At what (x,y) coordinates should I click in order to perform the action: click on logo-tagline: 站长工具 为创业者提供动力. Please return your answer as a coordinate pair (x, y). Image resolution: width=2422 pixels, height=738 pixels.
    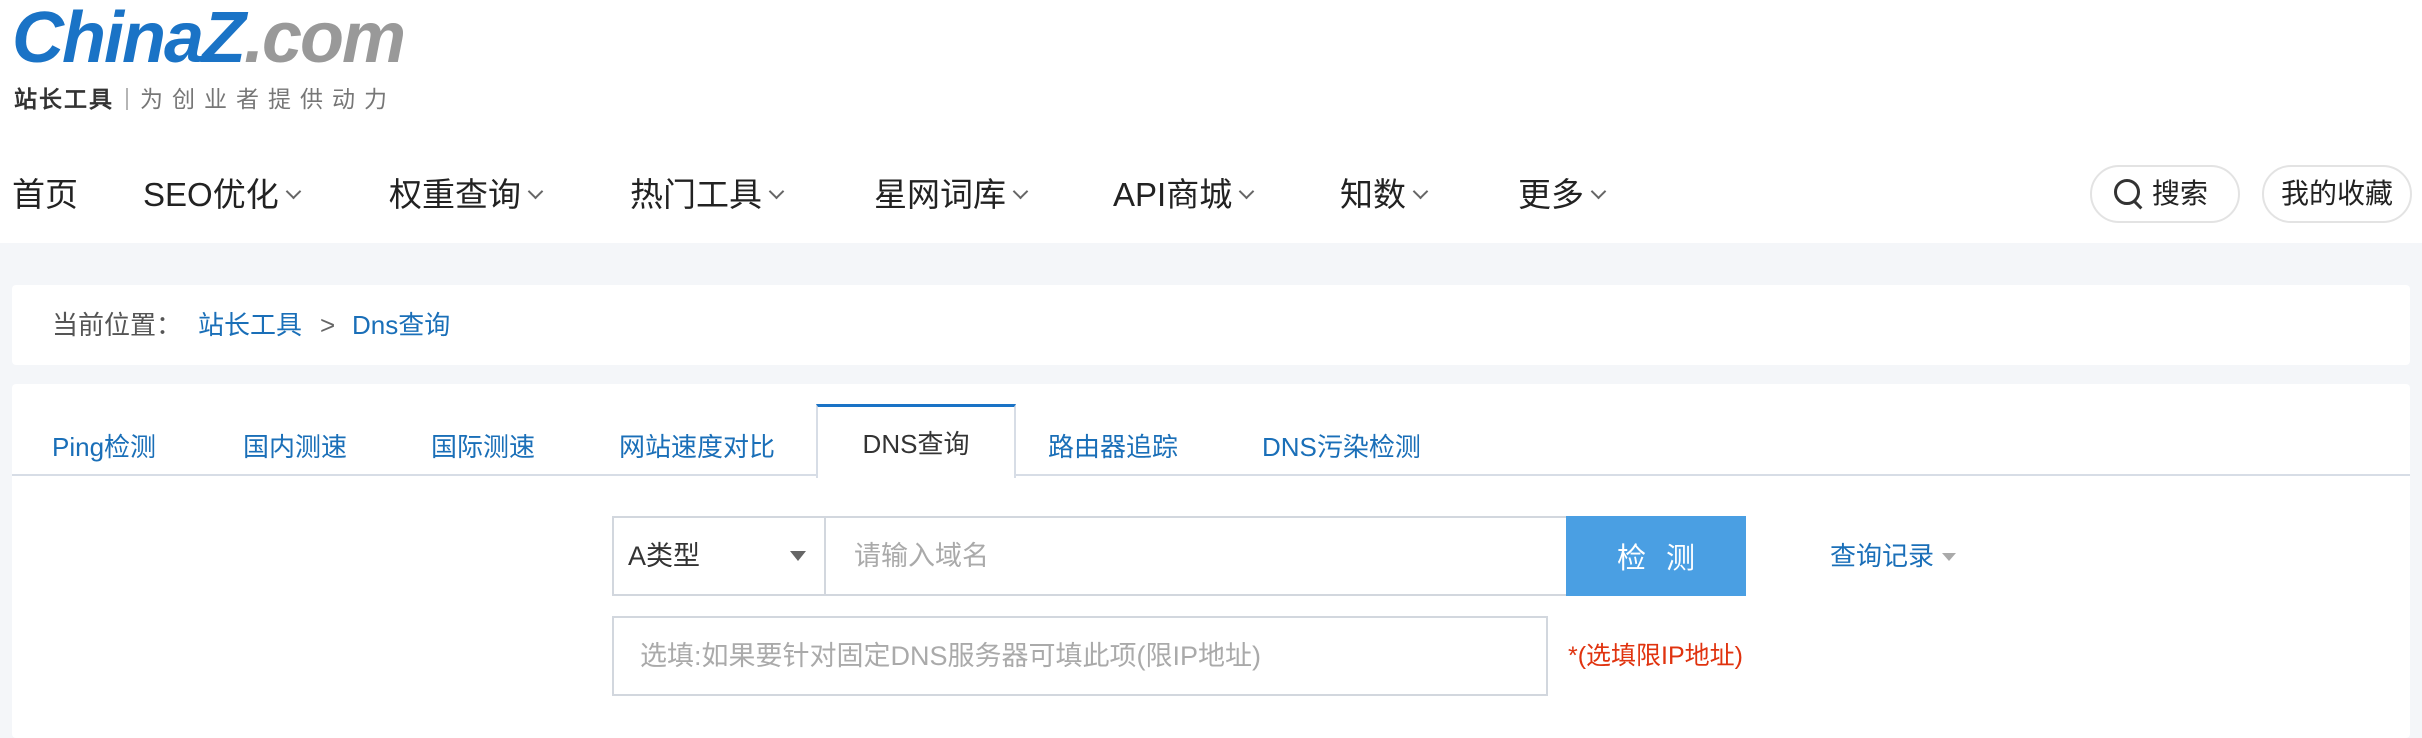
    Looking at the image, I should click on (205, 96).